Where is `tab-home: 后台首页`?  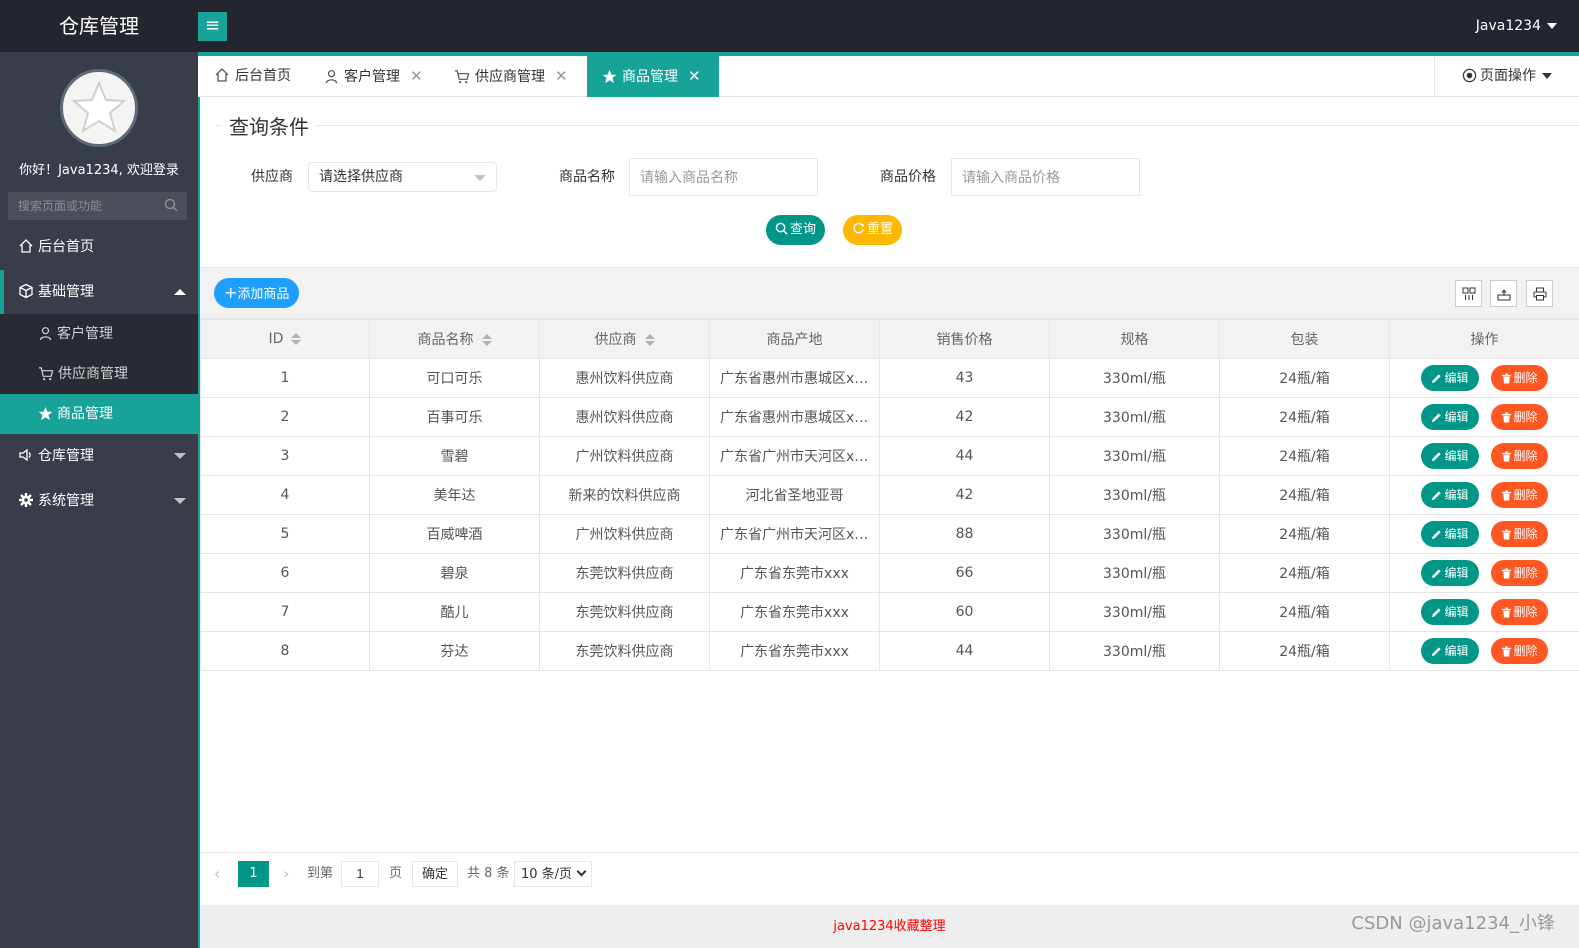
tab-home: 后台首页 is located at coordinates (252, 76).